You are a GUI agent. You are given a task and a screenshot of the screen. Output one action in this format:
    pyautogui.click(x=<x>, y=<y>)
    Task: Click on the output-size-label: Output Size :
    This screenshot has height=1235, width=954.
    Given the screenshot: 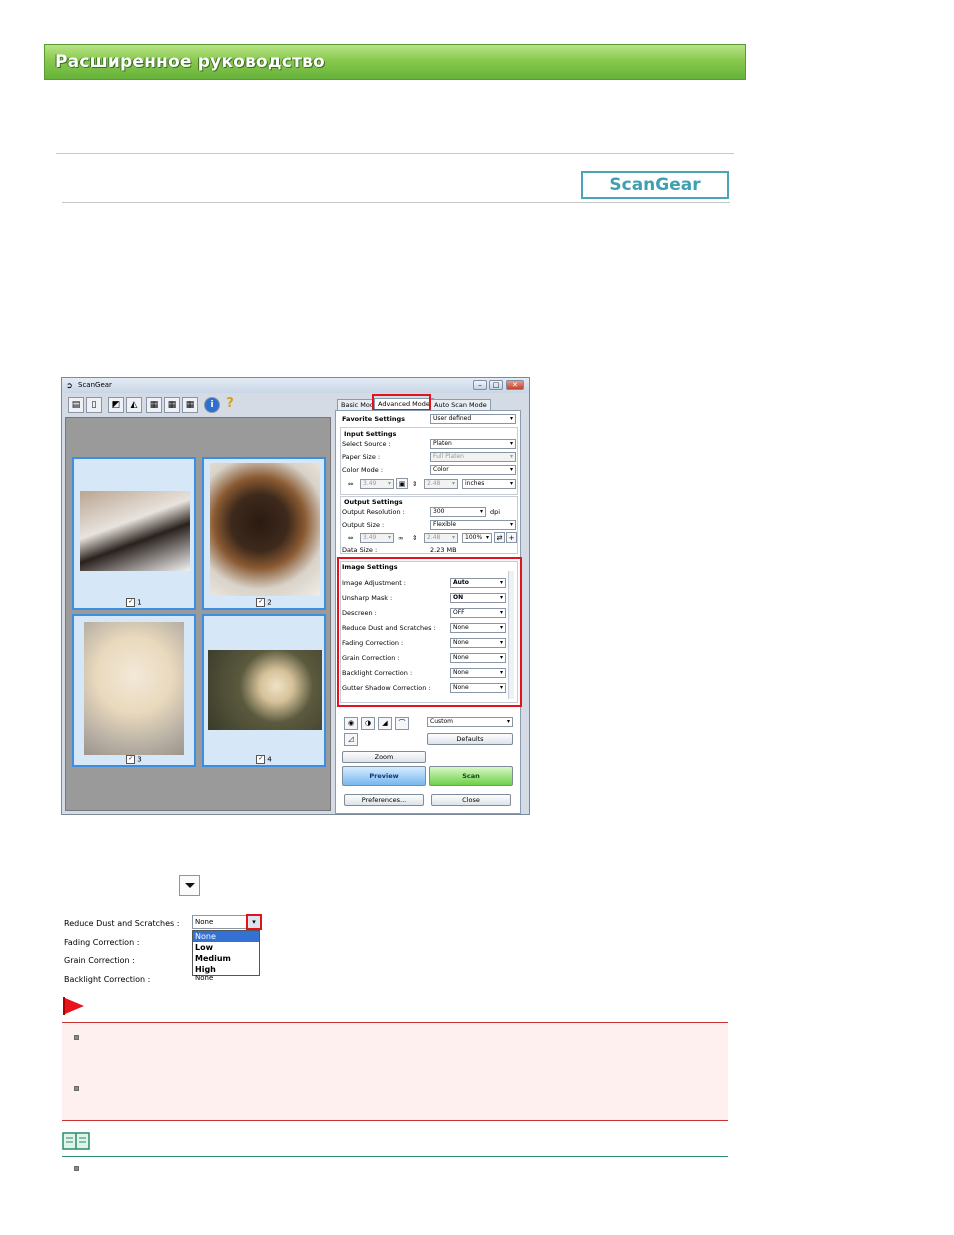 What is the action you would take?
    pyautogui.click(x=363, y=525)
    